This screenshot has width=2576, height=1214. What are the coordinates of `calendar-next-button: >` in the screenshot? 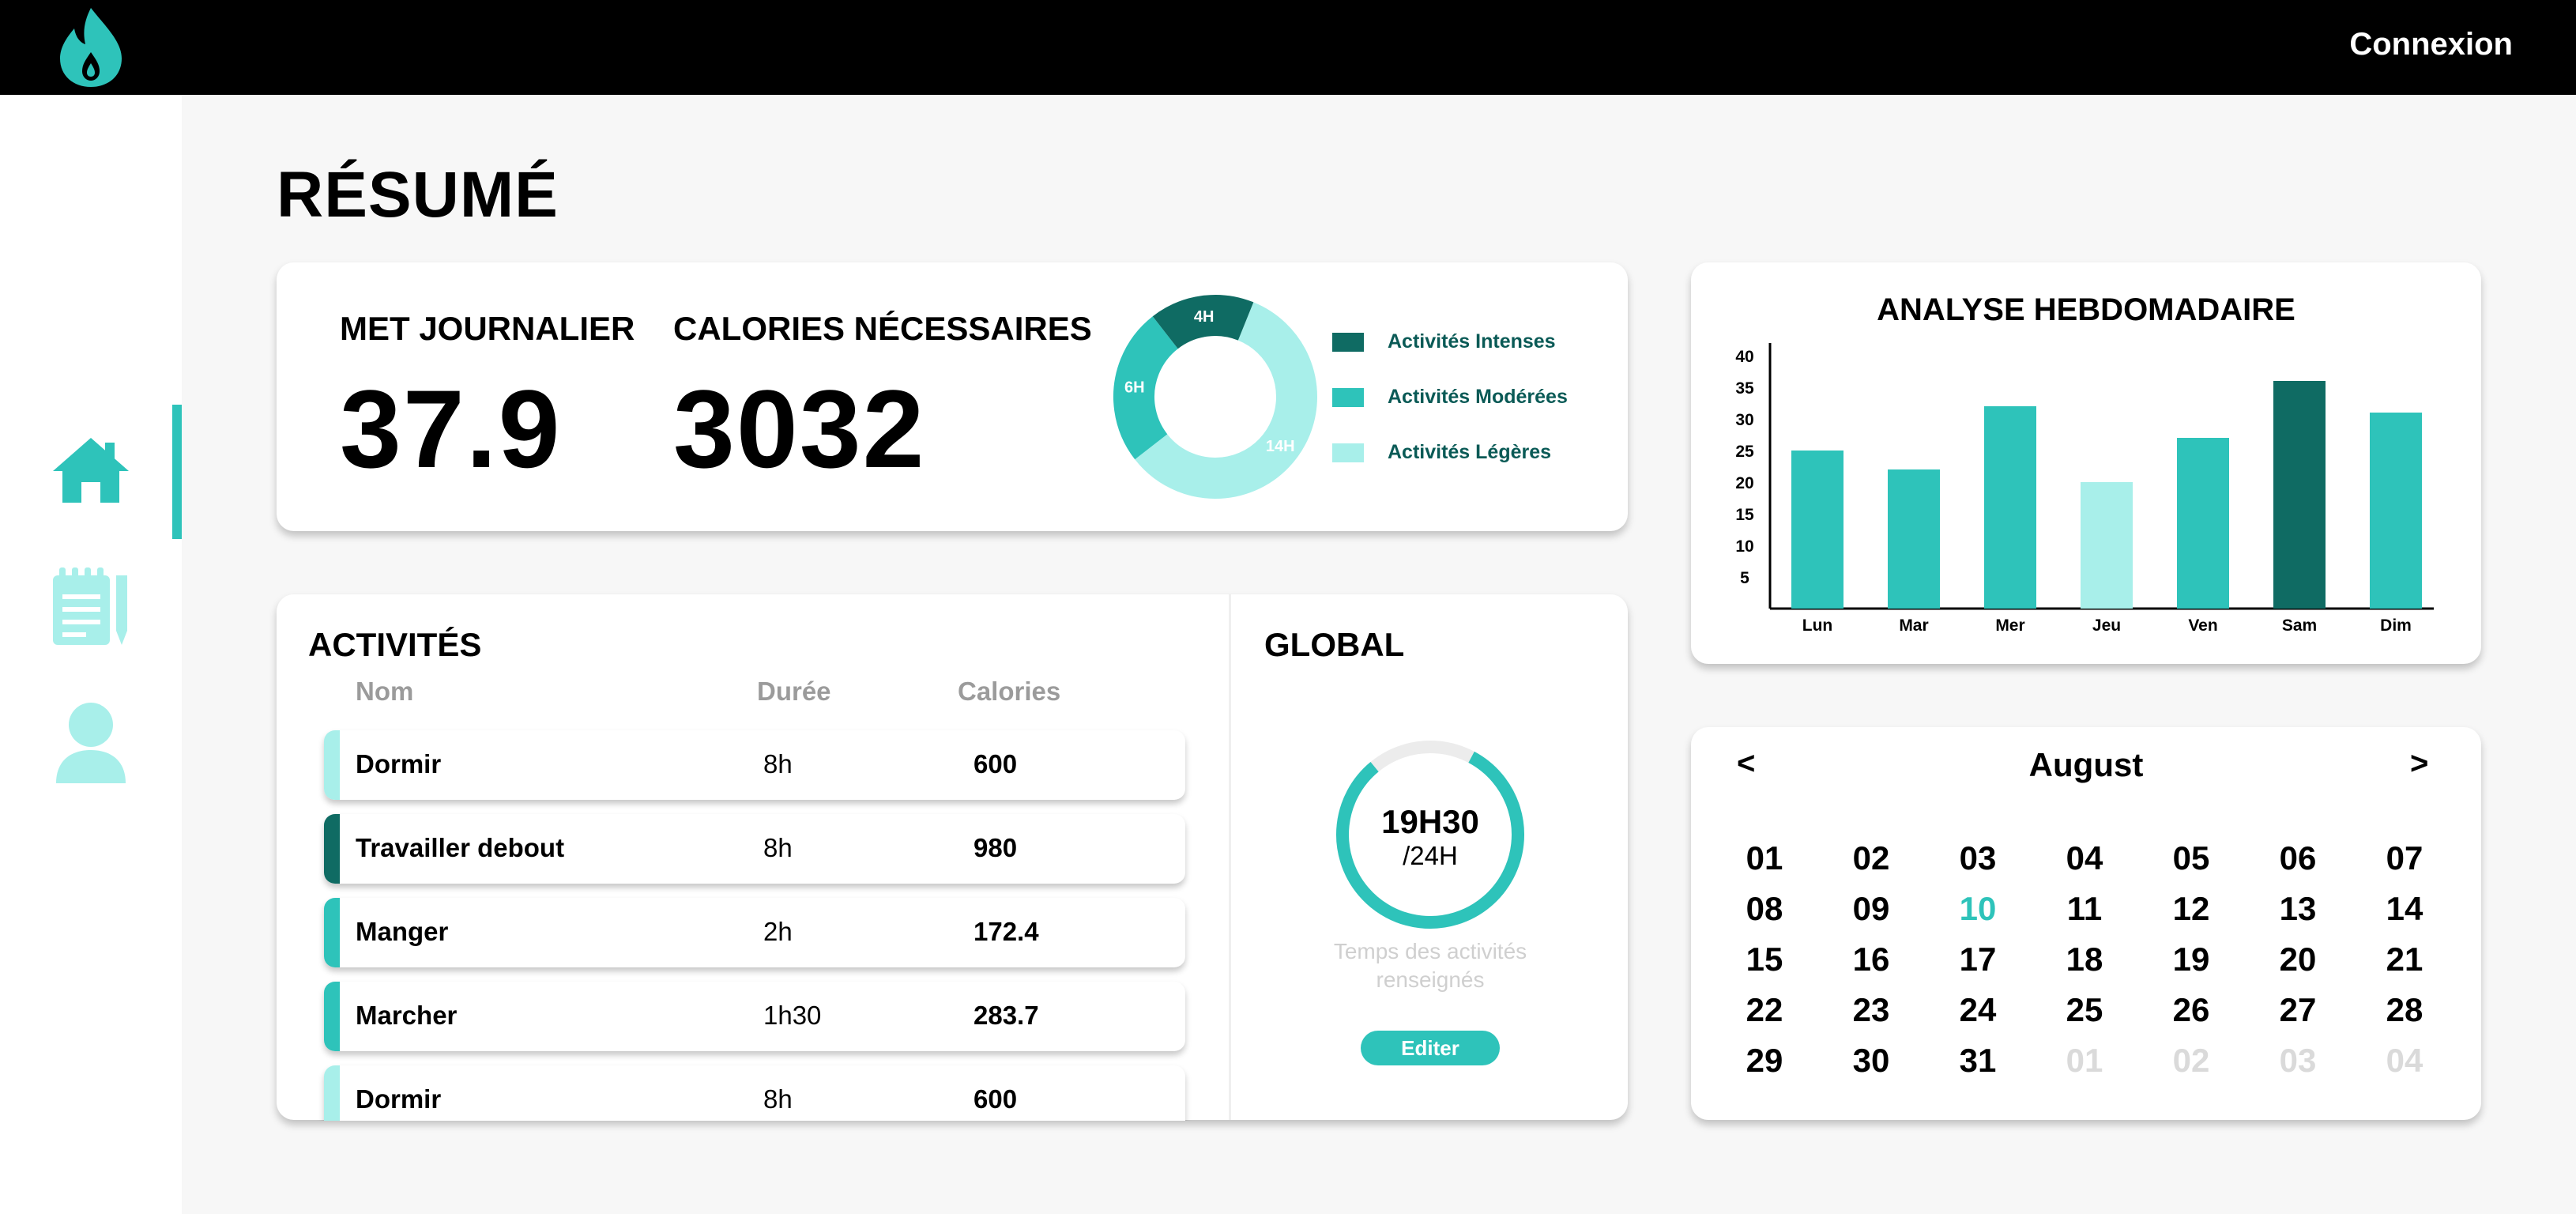 It's located at (2419, 764).